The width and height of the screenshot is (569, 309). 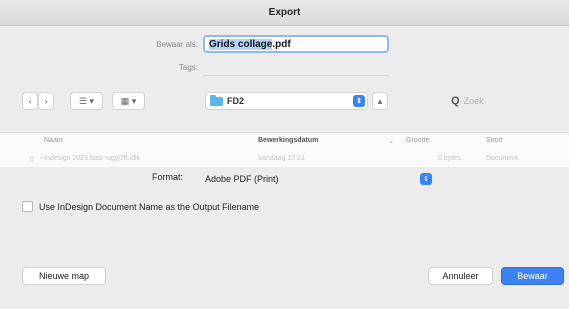 I want to click on chevron-left-icon: ‹, so click(x=30, y=101).